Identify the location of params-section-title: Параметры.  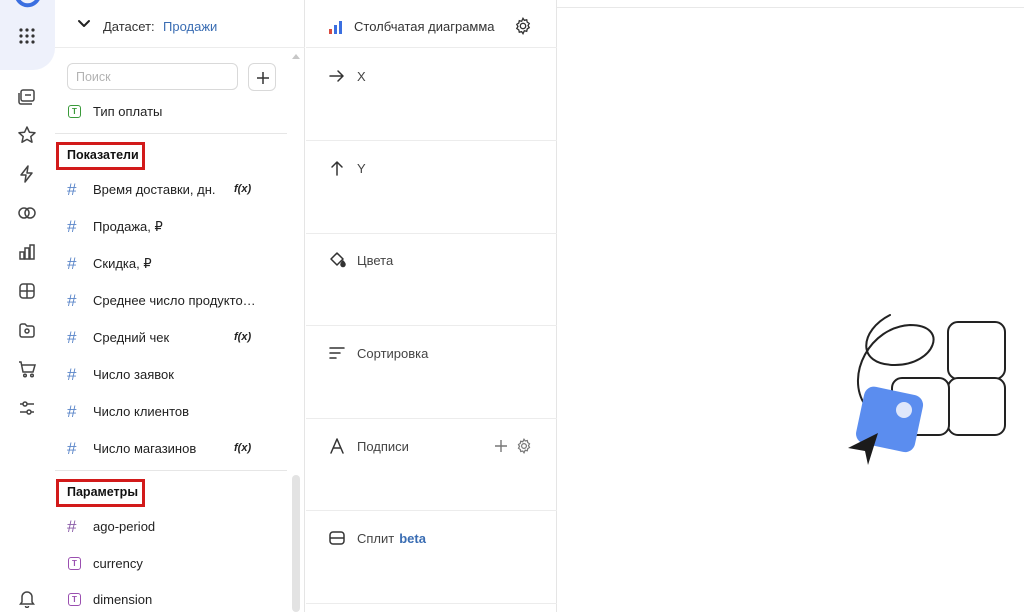
(100, 493).